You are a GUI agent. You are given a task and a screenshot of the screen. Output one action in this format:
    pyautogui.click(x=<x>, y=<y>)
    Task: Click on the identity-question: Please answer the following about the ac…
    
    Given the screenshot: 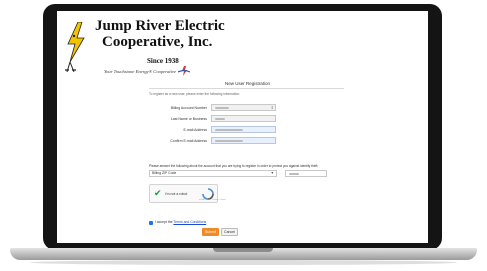 What is the action you would take?
    pyautogui.click(x=234, y=166)
    